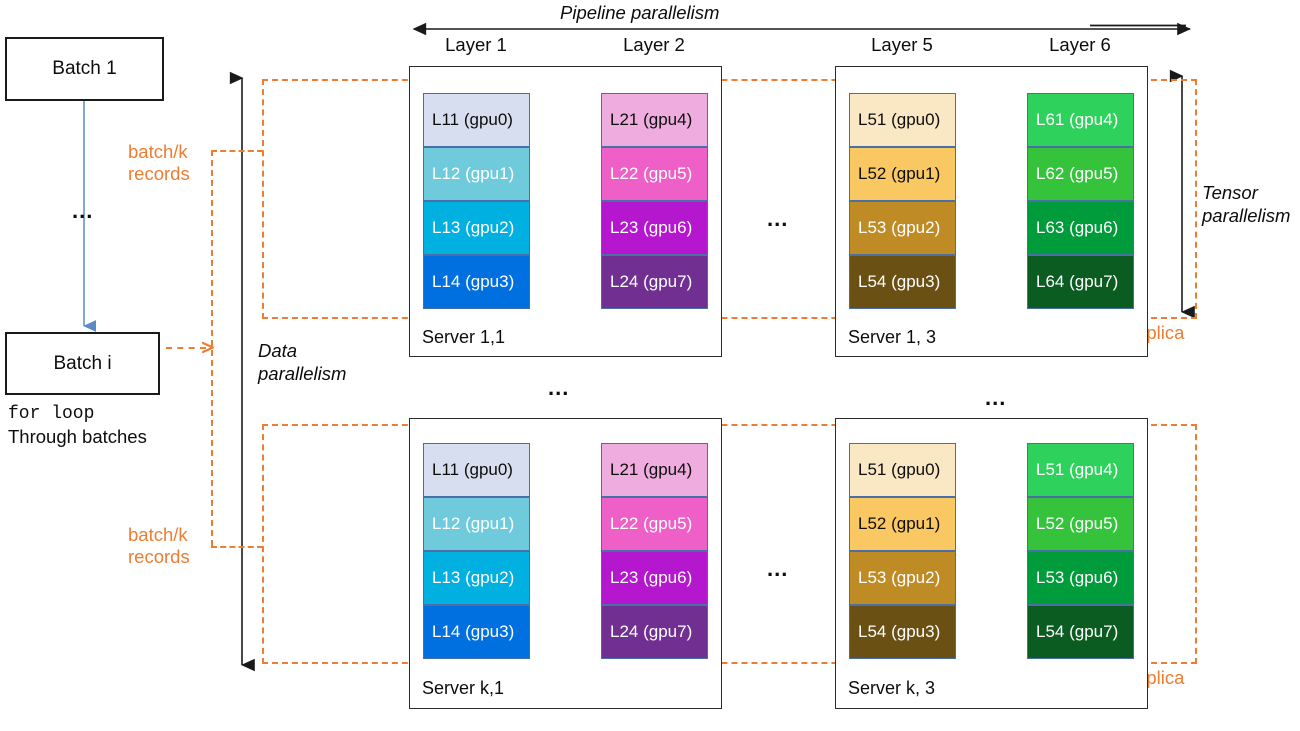  I want to click on gpu-cell: L63 (gpu6), so click(1080, 228).